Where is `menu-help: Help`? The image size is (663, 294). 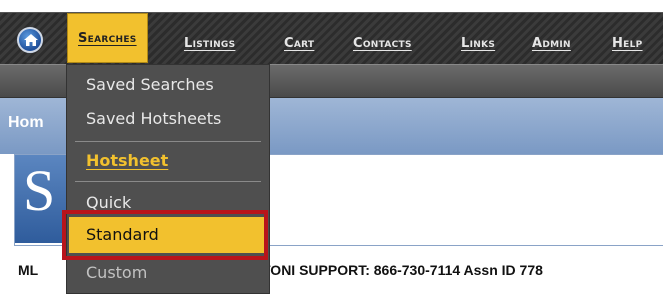
menu-help: Help is located at coordinates (627, 44).